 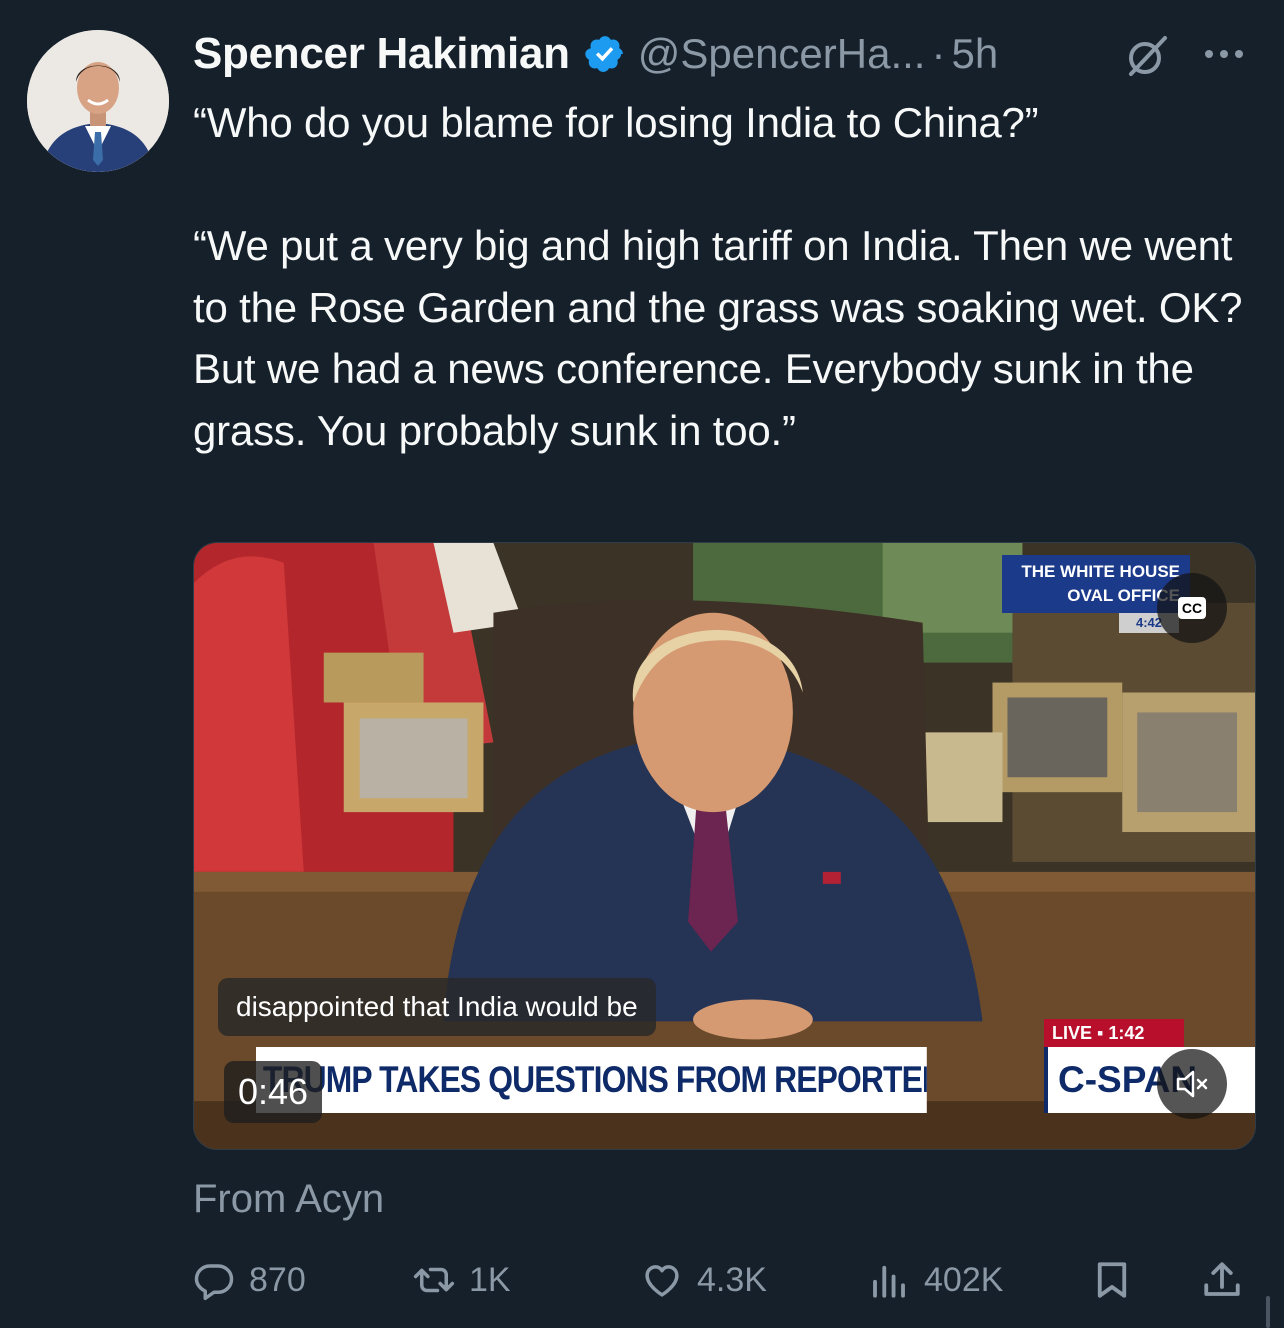 I want to click on reply-icon, so click(x=214, y=1282).